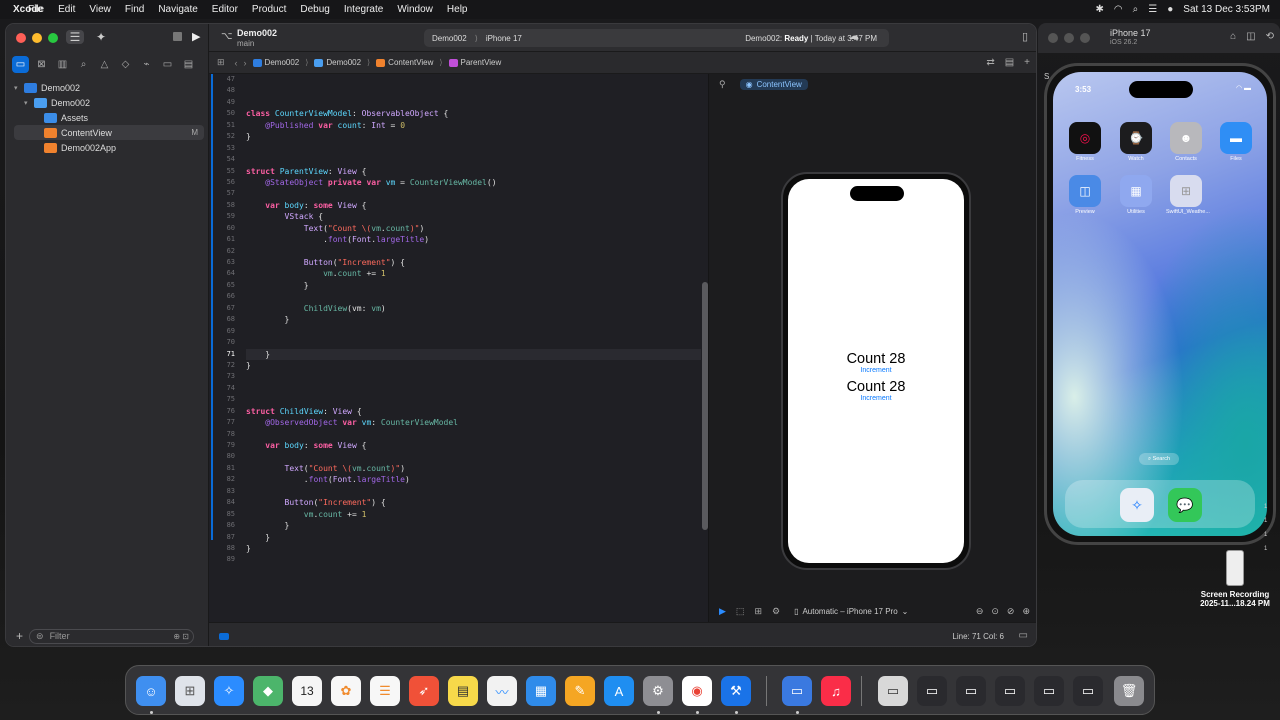 This screenshot has width=1280, height=720. Describe the element at coordinates (1136, 195) in the screenshot. I see `app-utilities: ▦ Utilities` at that location.